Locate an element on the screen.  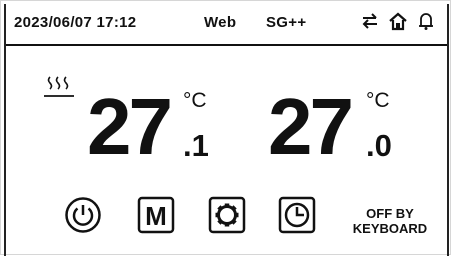
power-button is located at coordinates (83, 215).